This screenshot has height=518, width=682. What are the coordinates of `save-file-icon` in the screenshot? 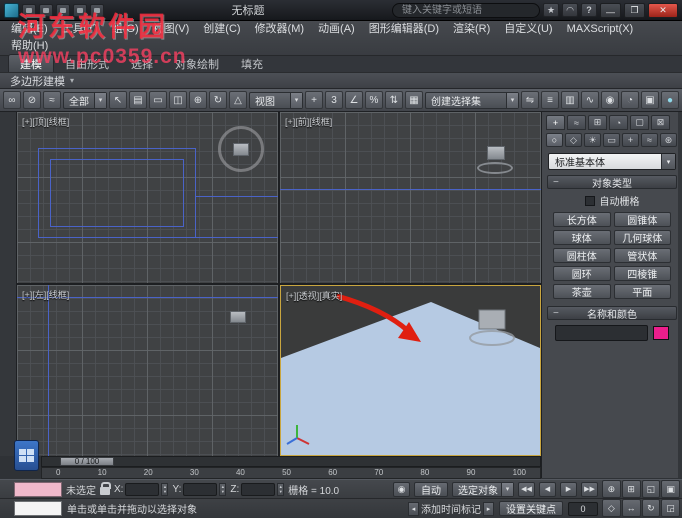 It's located at (63, 10).